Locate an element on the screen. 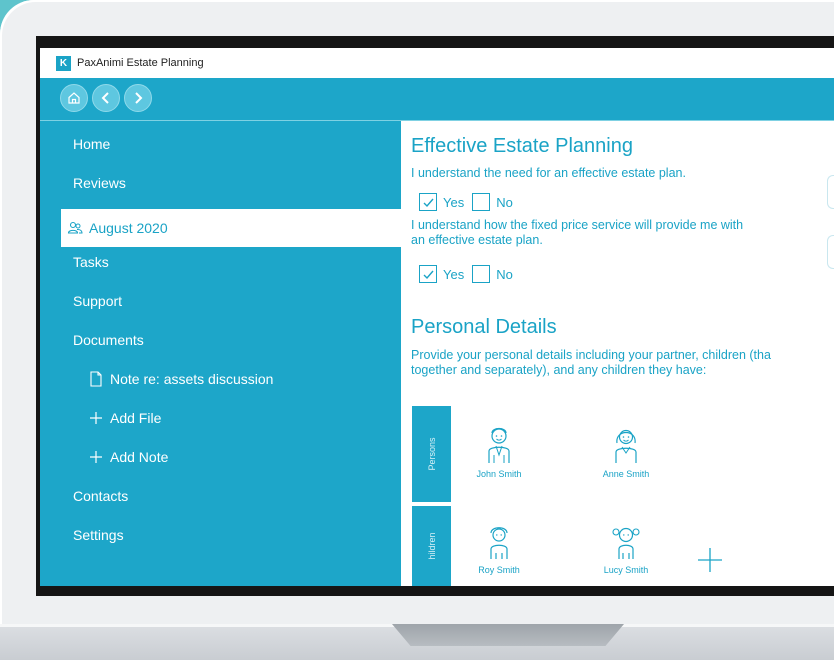 This screenshot has height=660, width=834. sidebar-item-reviews: Reviews is located at coordinates (220, 183).